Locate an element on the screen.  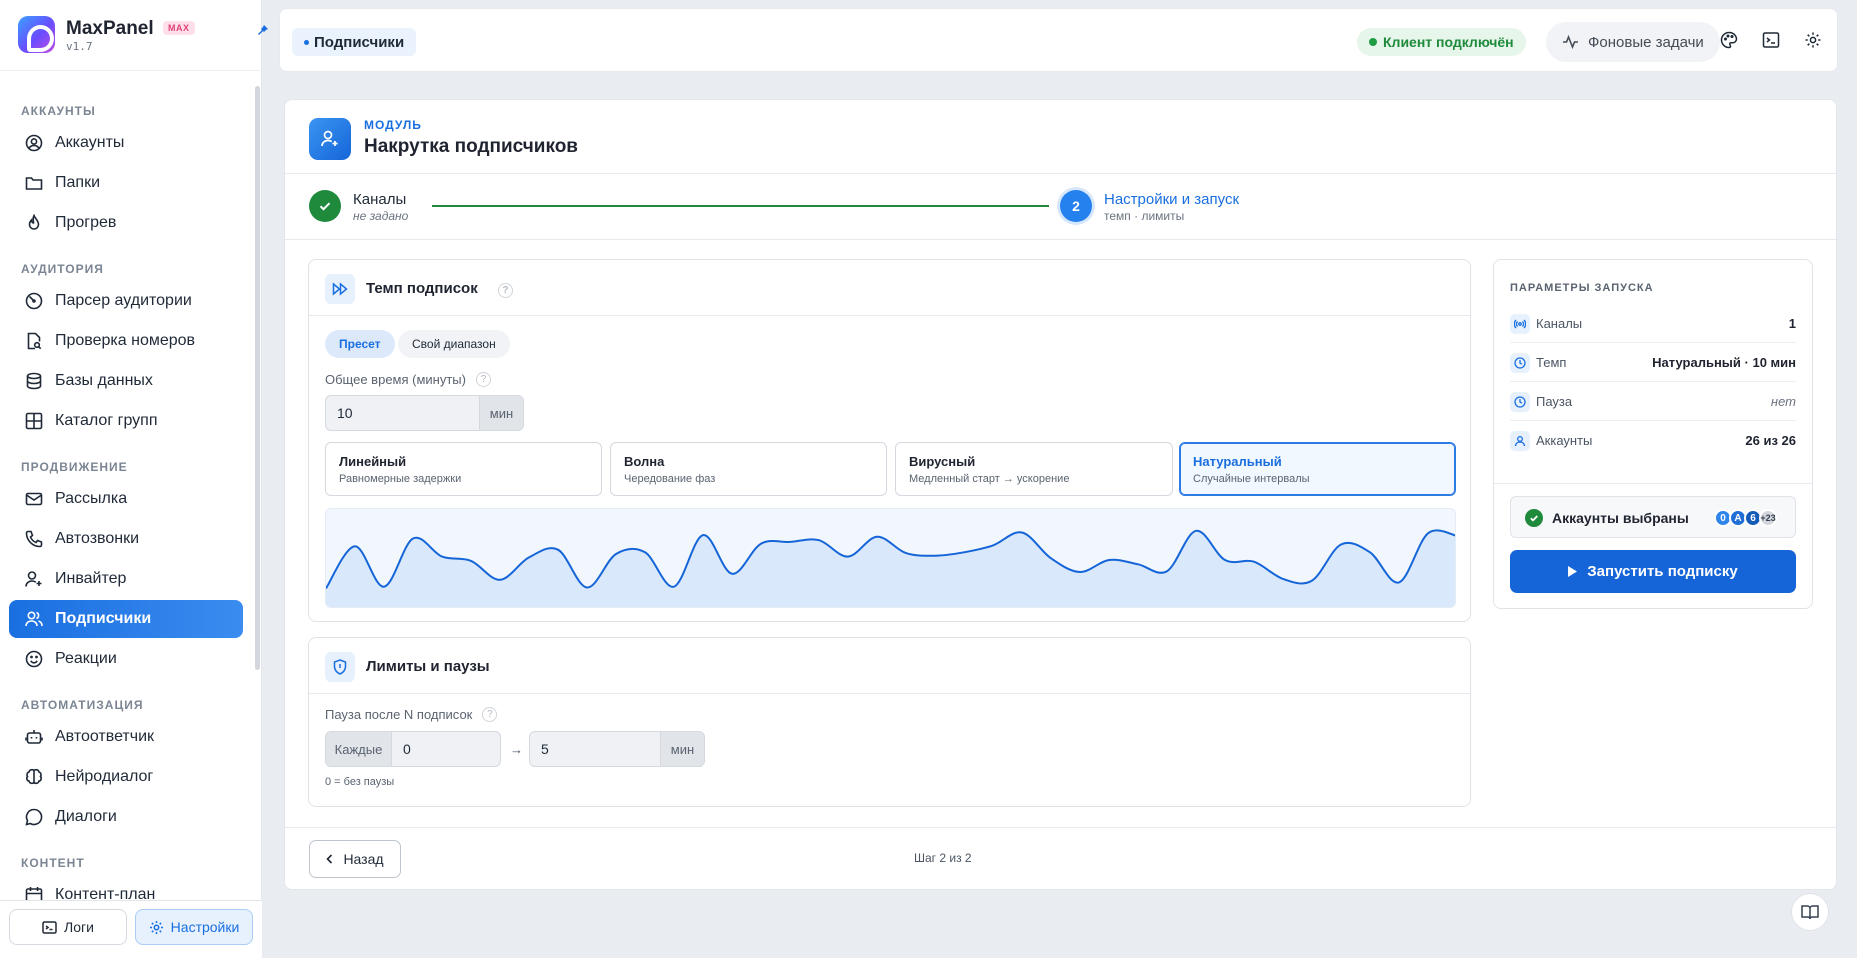
gear-icon is located at coordinates (1813, 40).